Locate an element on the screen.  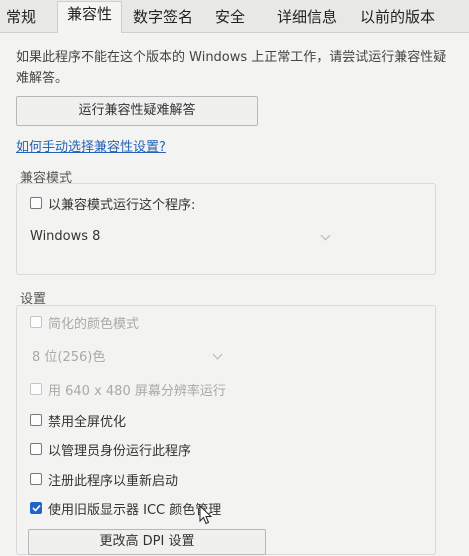
tab-details: 详细信息 is located at coordinates (307, 16).